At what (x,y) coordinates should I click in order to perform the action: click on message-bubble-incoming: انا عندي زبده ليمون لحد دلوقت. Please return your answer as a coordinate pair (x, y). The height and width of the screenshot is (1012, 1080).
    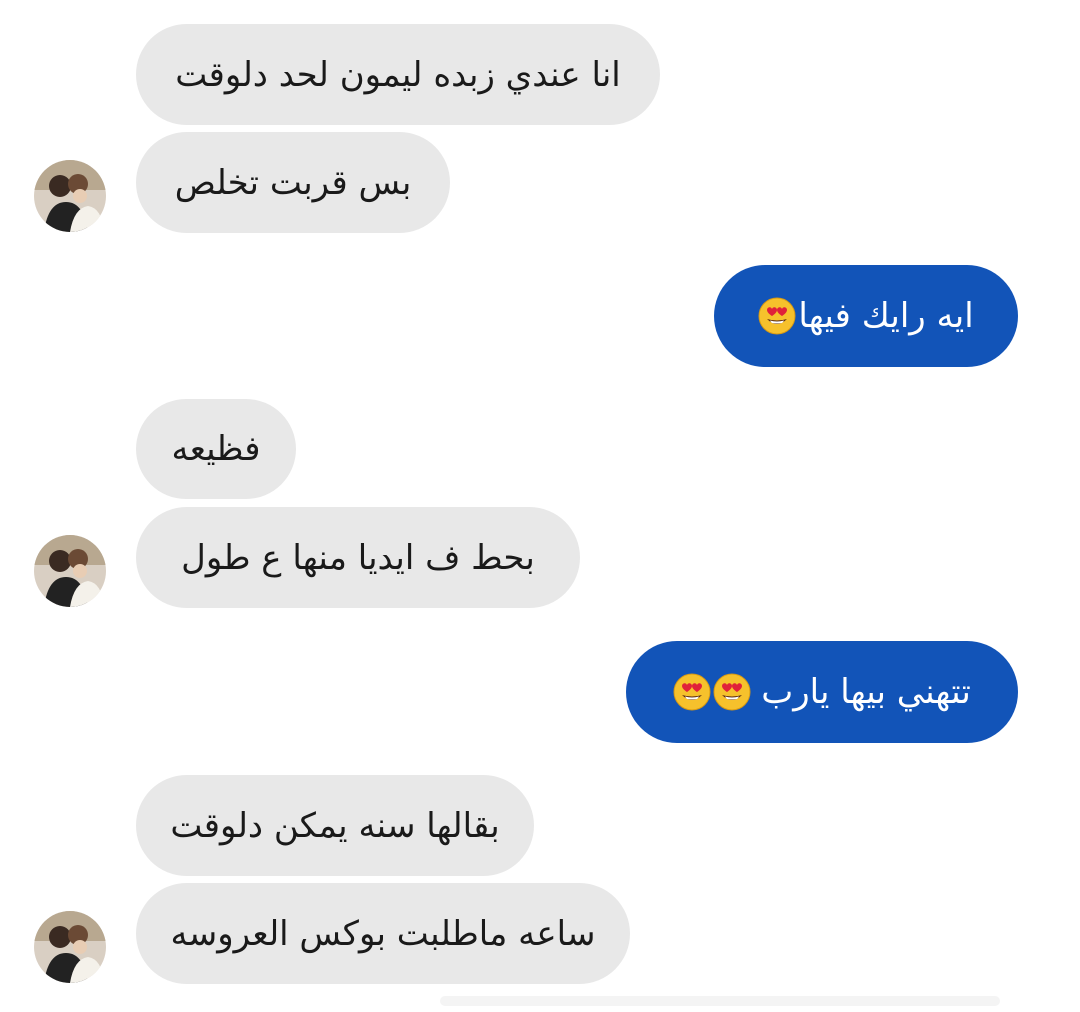
    Looking at the image, I should click on (398, 74).